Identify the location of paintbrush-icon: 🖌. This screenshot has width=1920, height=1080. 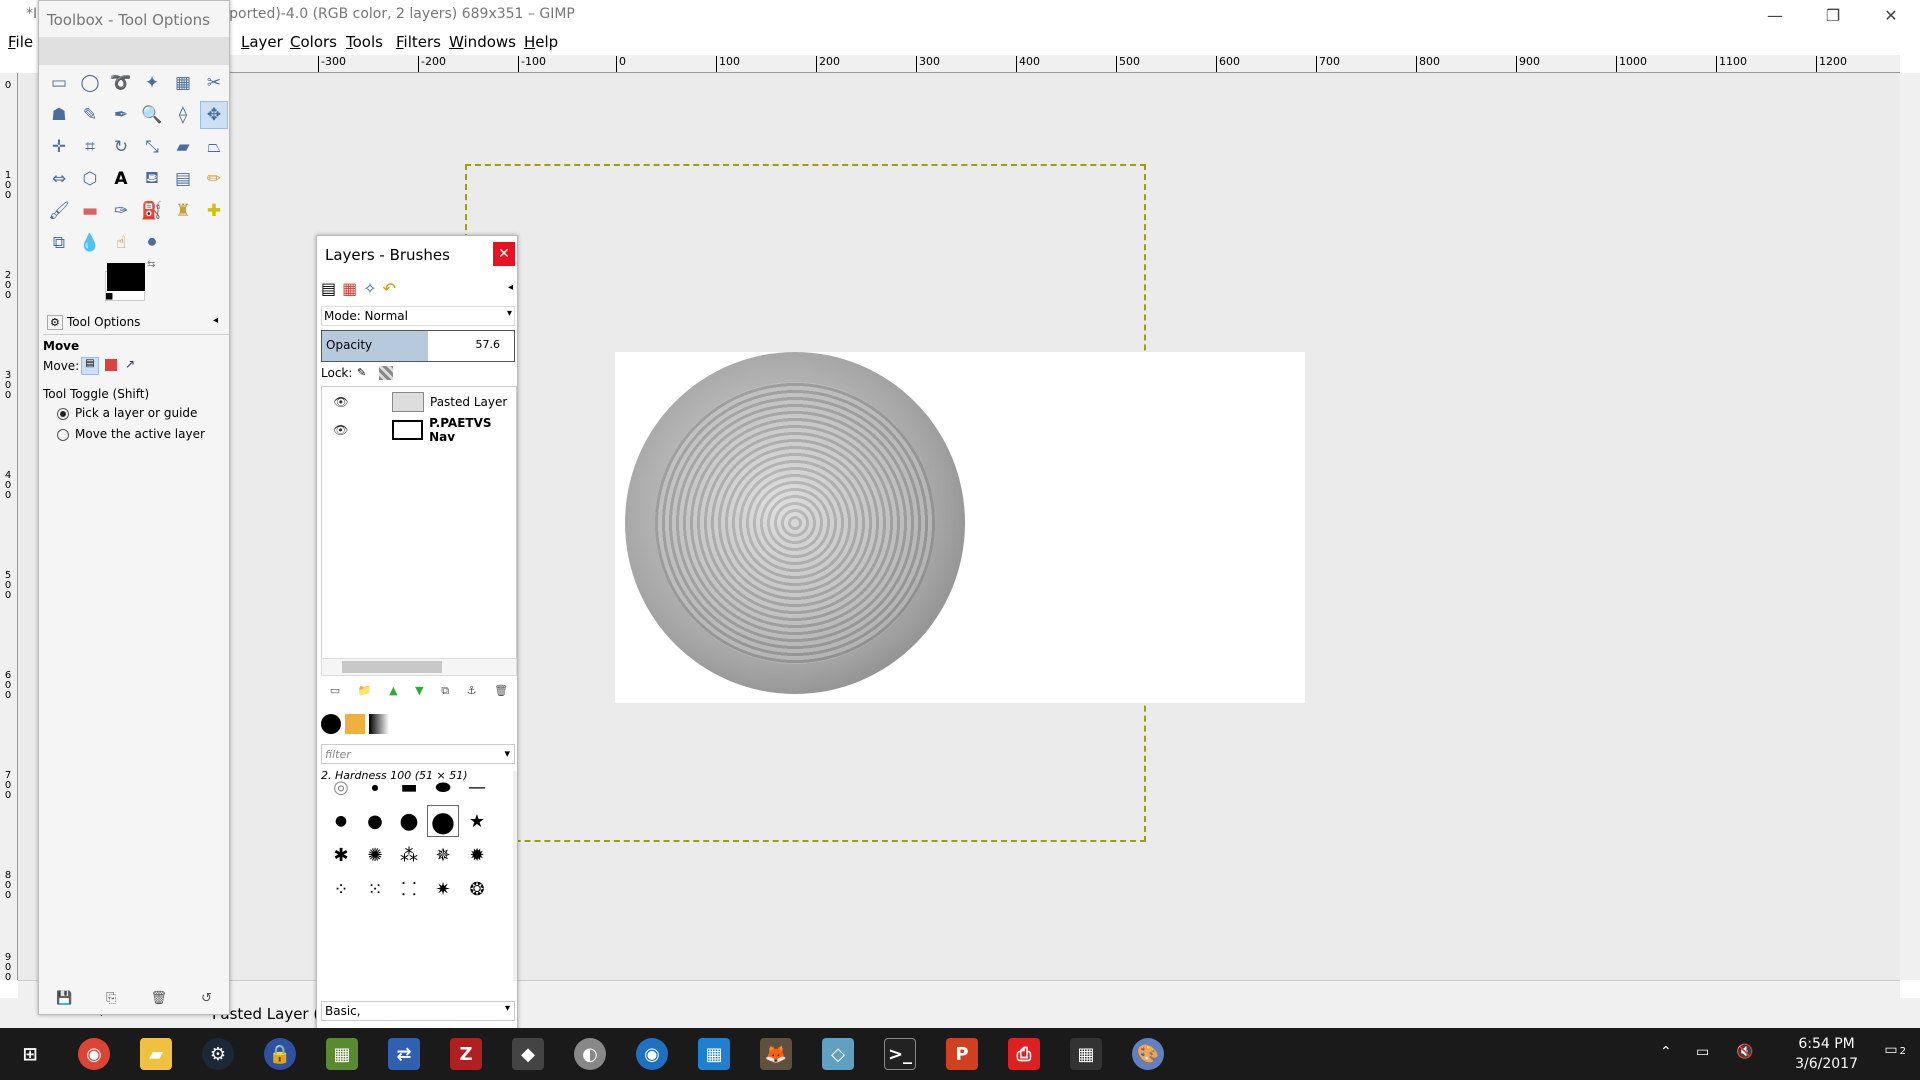
(59, 211).